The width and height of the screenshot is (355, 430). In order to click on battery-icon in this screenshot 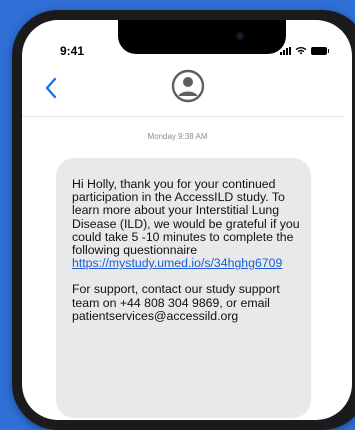, I will do `click(320, 50)`.